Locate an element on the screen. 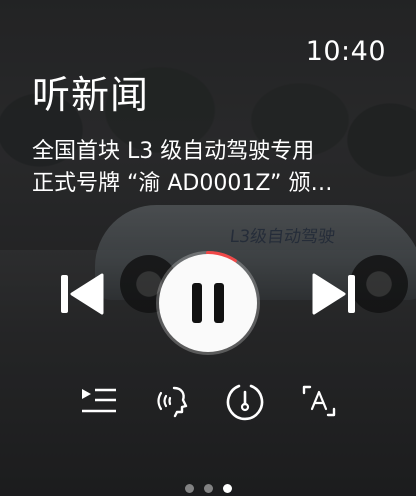  speed-gauge-icon is located at coordinates (245, 402).